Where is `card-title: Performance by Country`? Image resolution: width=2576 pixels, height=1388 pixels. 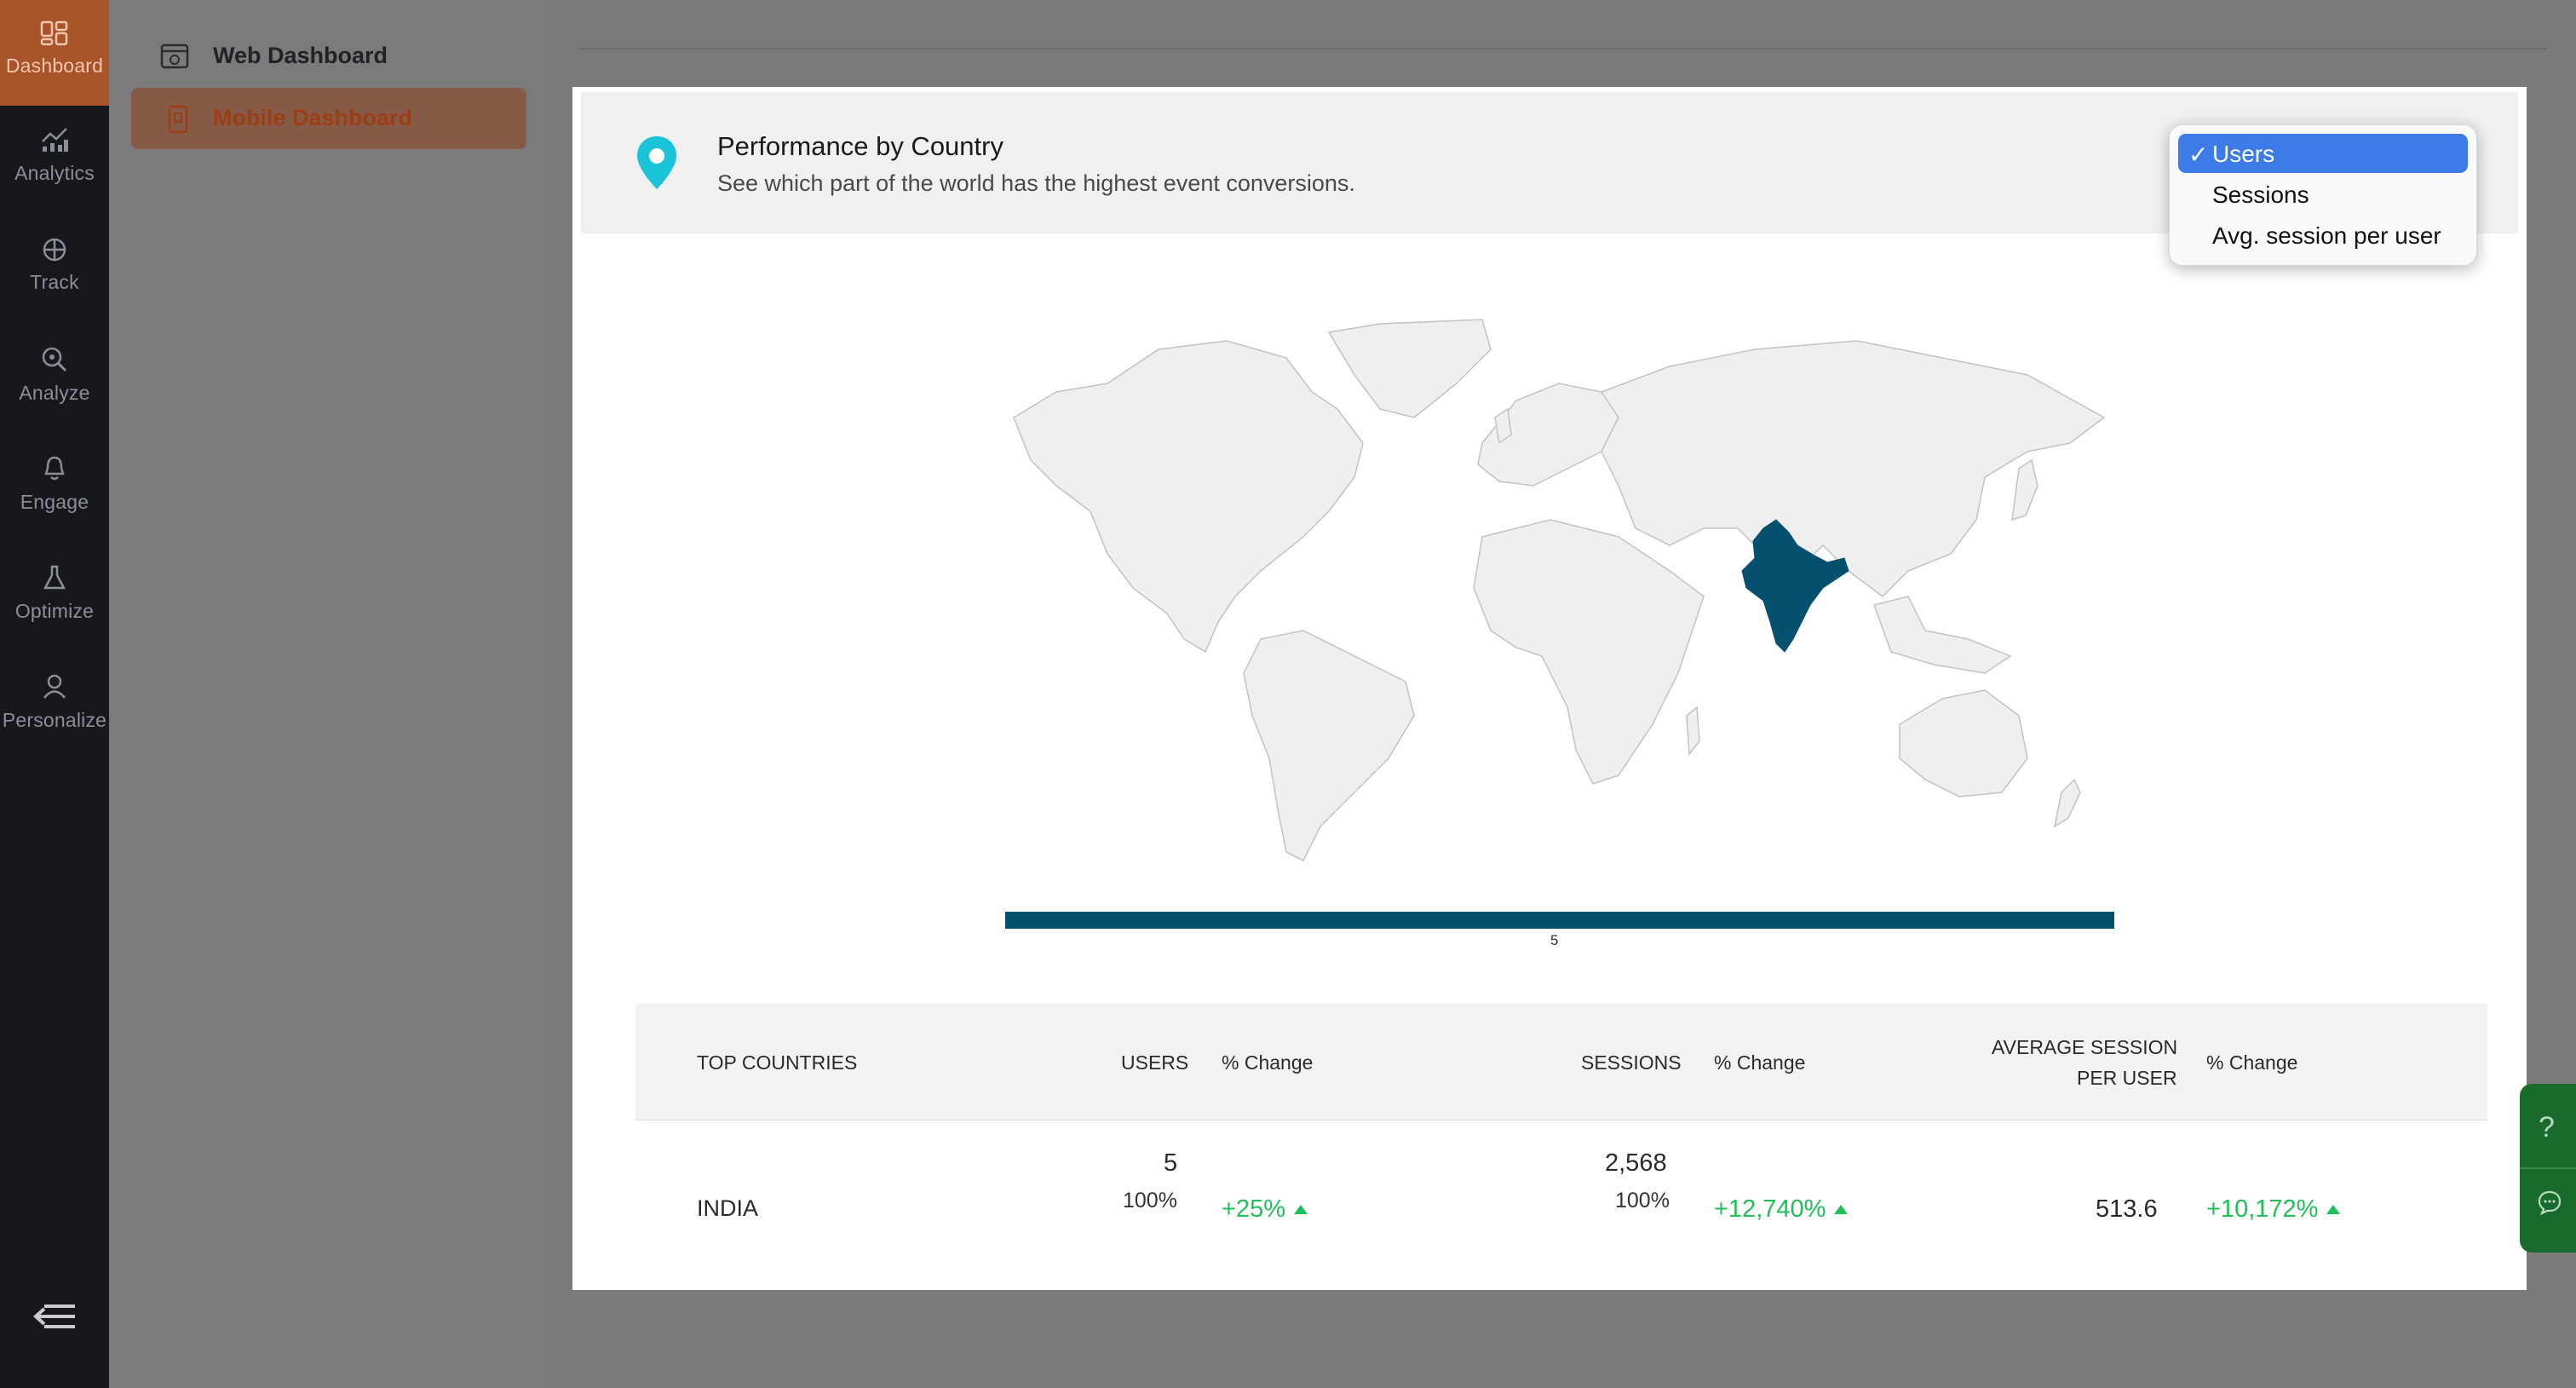 card-title: Performance by Country is located at coordinates (860, 146).